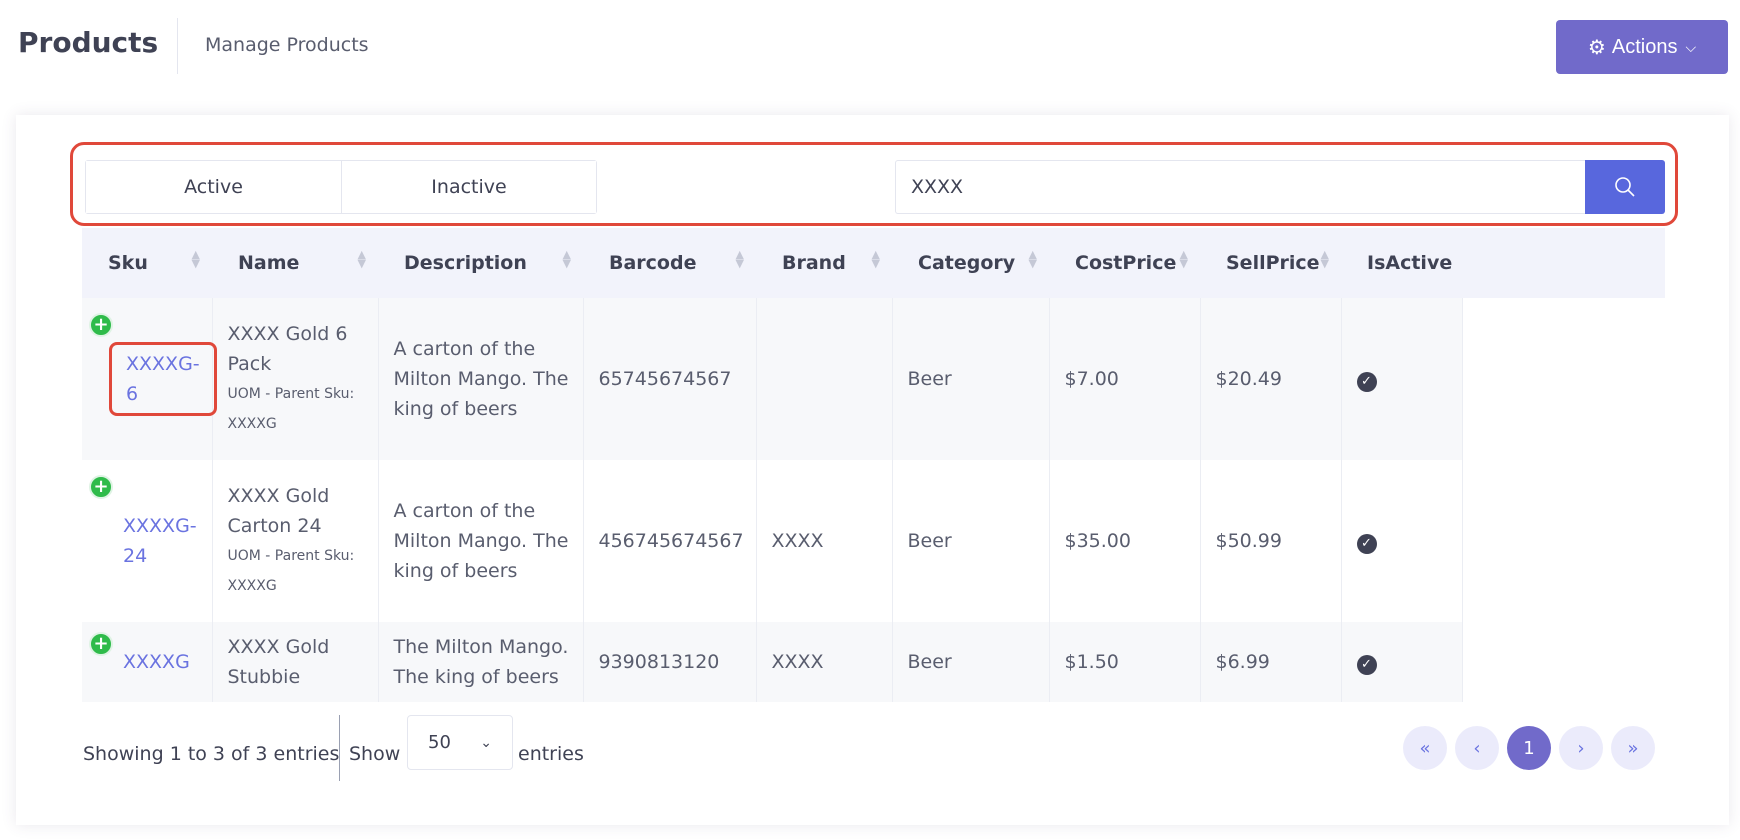 This screenshot has width=1740, height=840. What do you see at coordinates (163, 379) in the screenshot?
I see `sku-link: XXXXG-6` at bounding box center [163, 379].